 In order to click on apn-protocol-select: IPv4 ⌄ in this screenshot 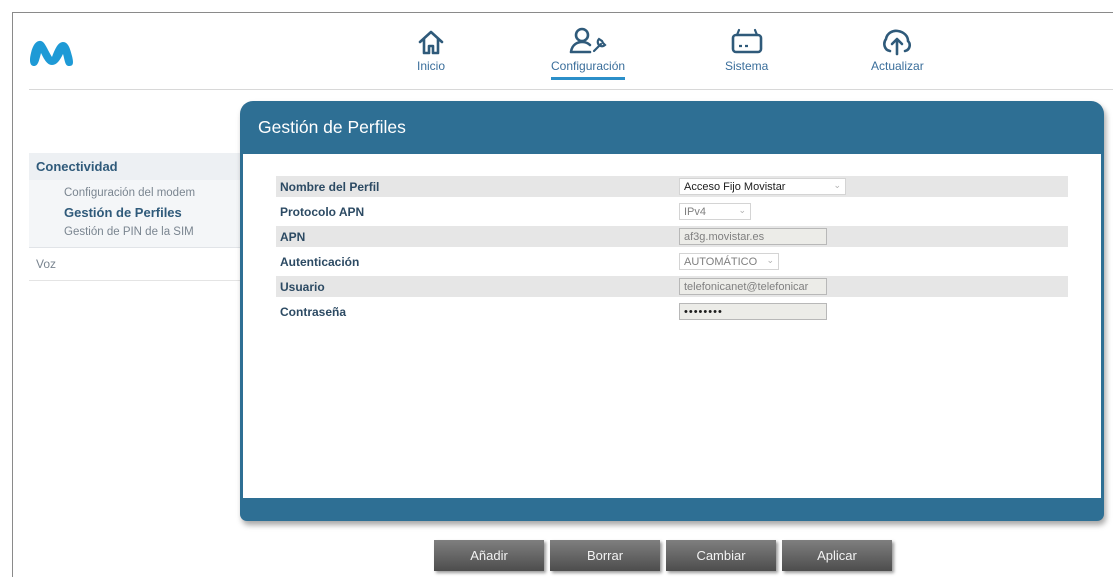, I will do `click(715, 211)`.